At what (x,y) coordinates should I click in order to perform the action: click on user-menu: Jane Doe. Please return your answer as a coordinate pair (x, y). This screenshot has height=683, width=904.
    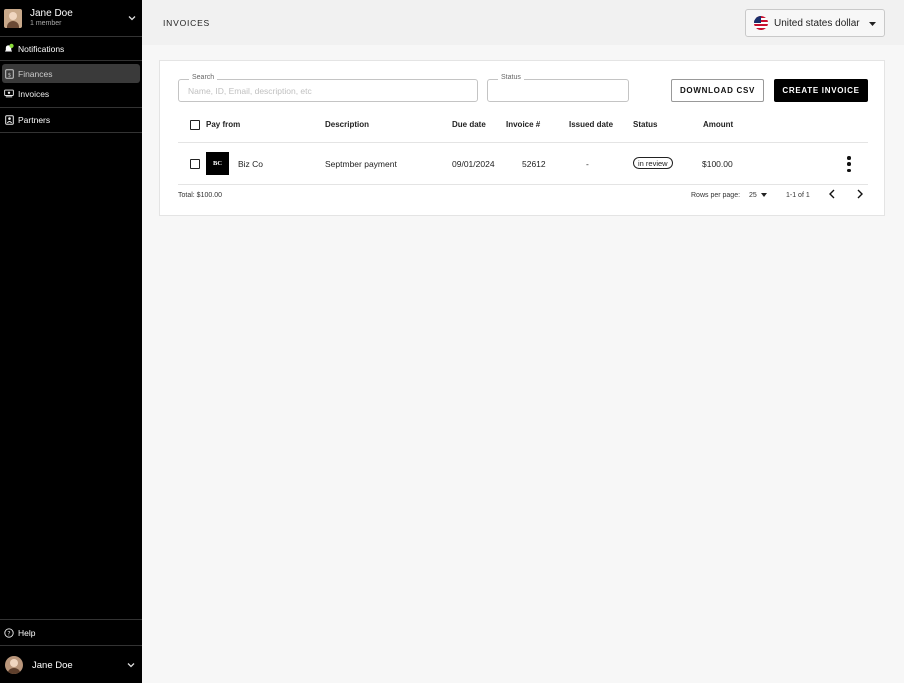
    Looking at the image, I should click on (71, 665).